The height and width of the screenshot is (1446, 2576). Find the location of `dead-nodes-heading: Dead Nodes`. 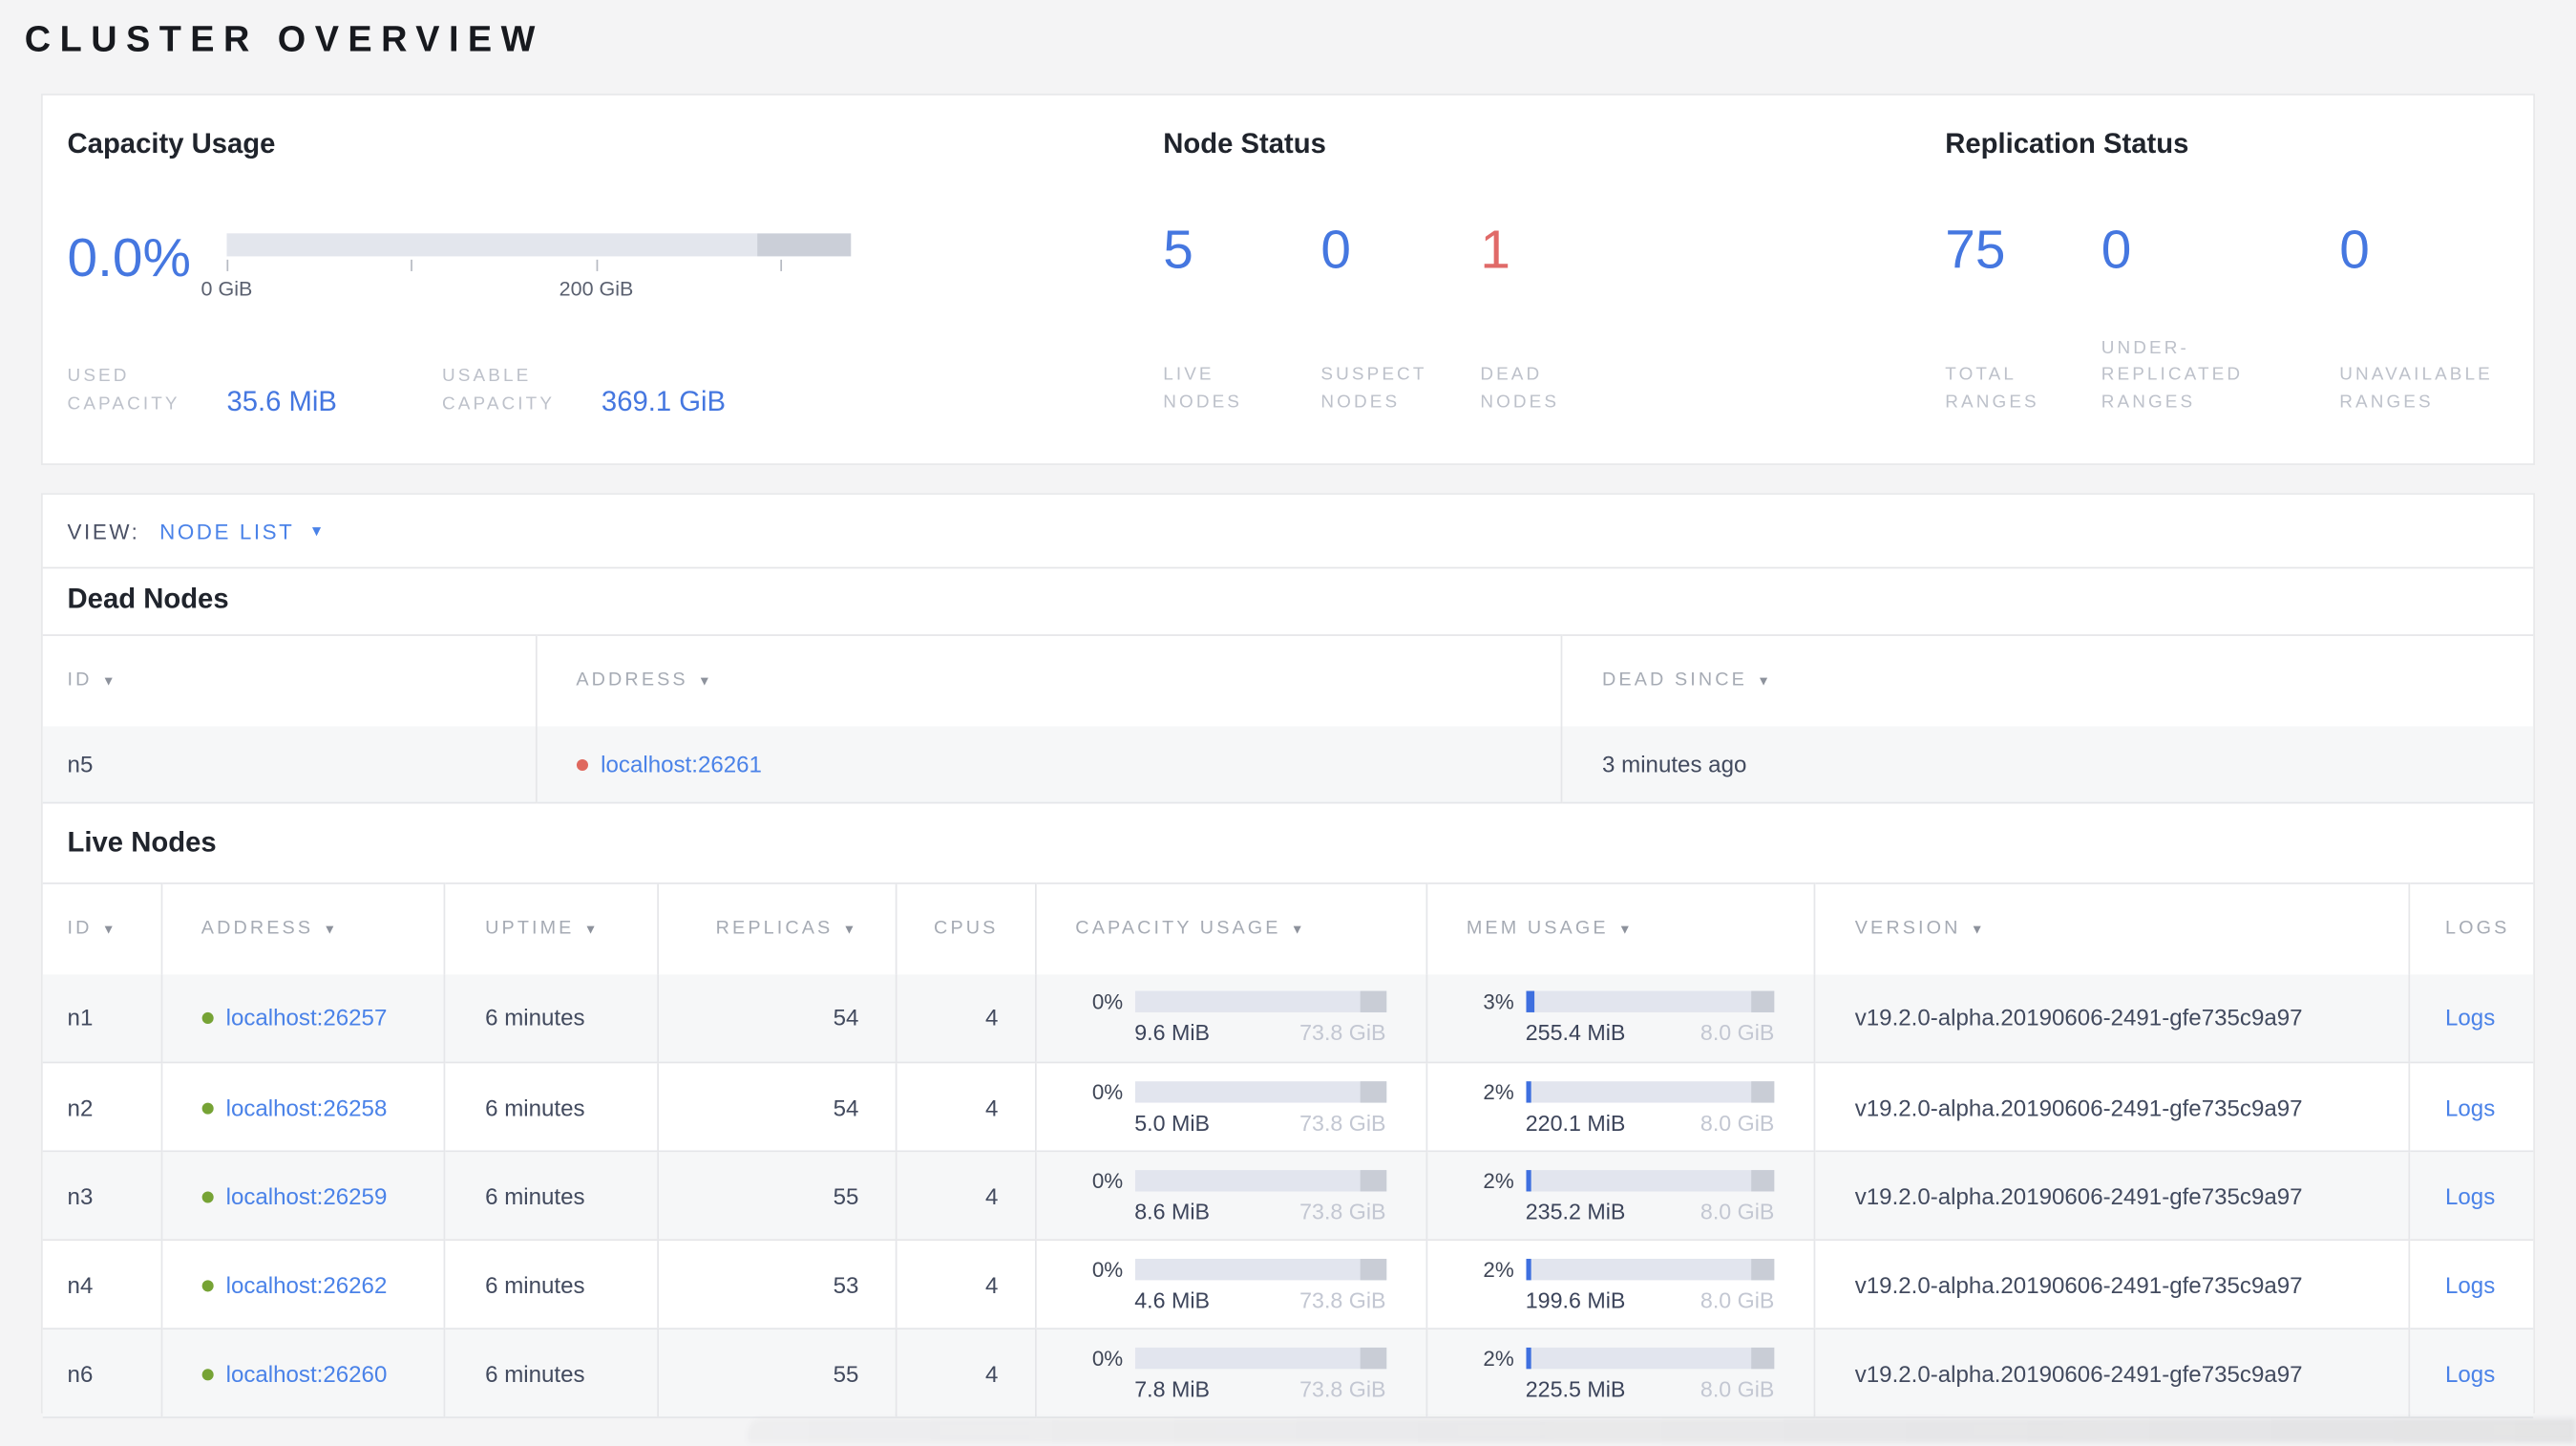

dead-nodes-heading: Dead Nodes is located at coordinates (148, 599).